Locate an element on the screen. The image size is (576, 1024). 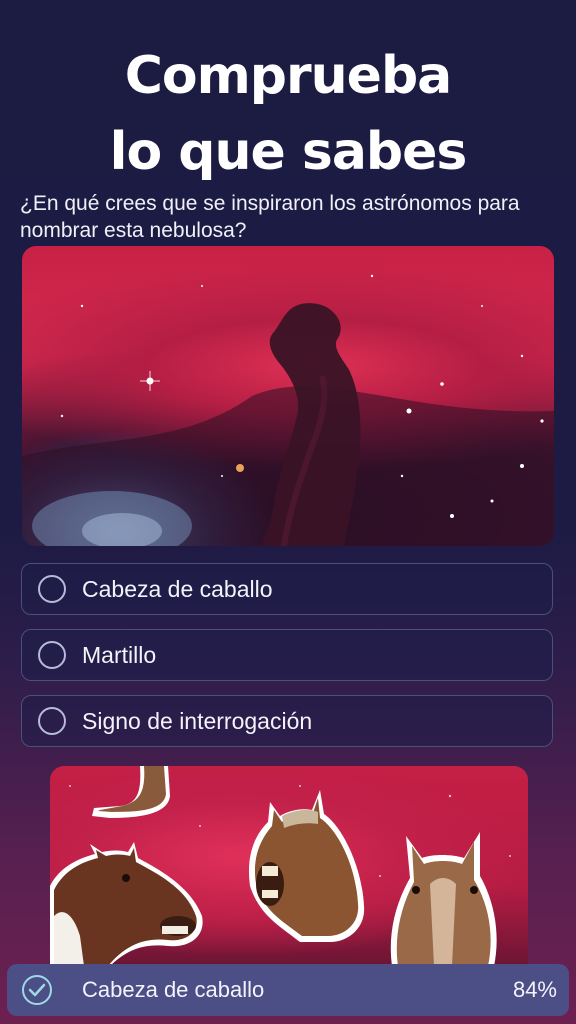
option-cabeza-de-caballo: Cabeza de caballo is located at coordinates (287, 589).